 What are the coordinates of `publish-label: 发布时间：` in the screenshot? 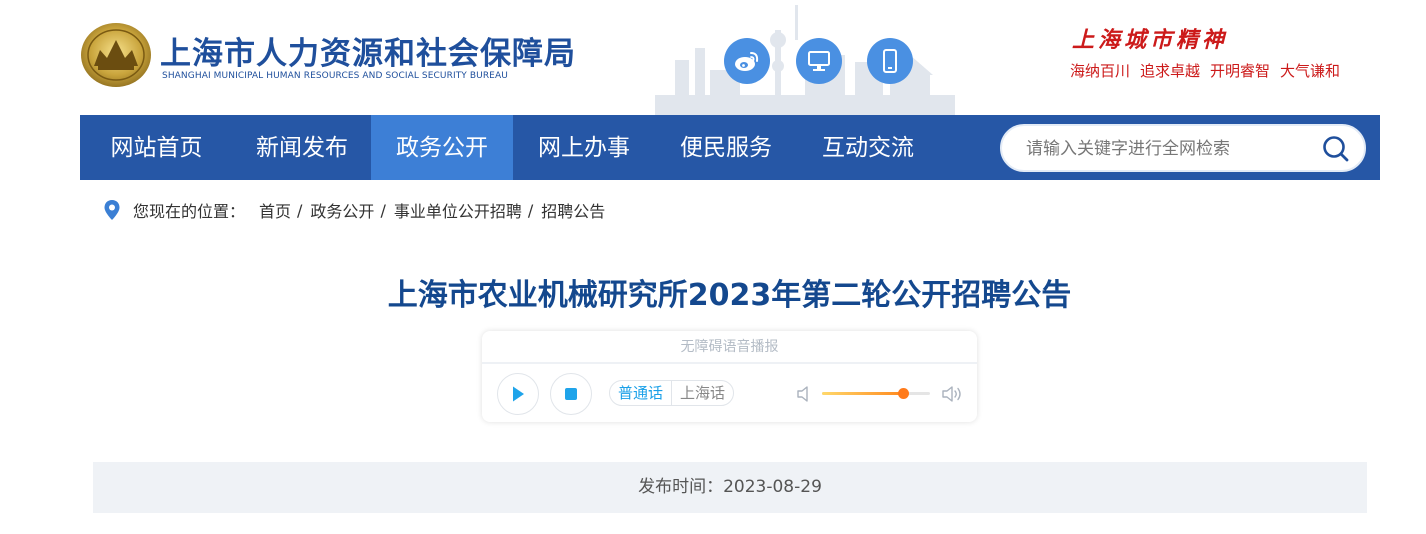 It's located at (681, 487).